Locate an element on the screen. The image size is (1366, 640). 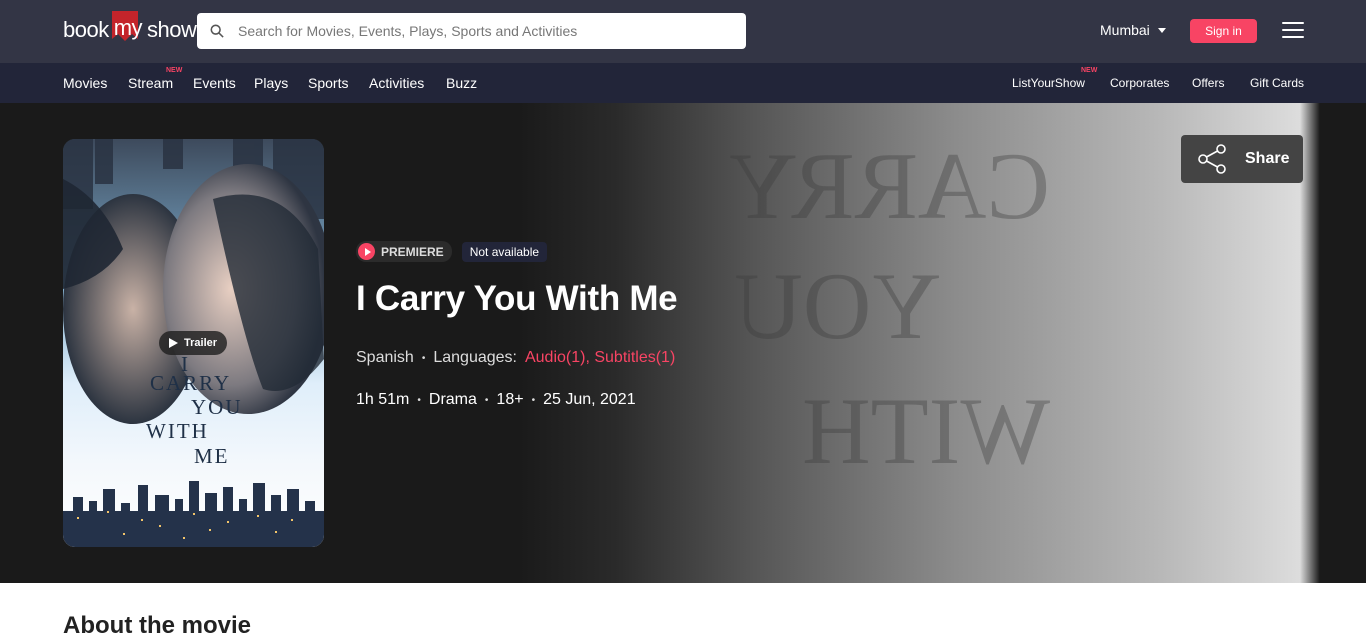
release-date: 25 Jun, 2021 is located at coordinates (589, 399).